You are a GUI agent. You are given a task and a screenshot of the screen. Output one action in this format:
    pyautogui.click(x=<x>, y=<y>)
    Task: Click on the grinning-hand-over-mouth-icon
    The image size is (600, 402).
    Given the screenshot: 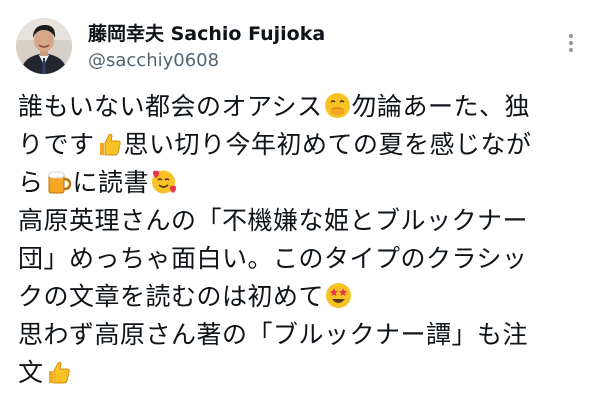 What is the action you would take?
    pyautogui.click(x=337, y=105)
    